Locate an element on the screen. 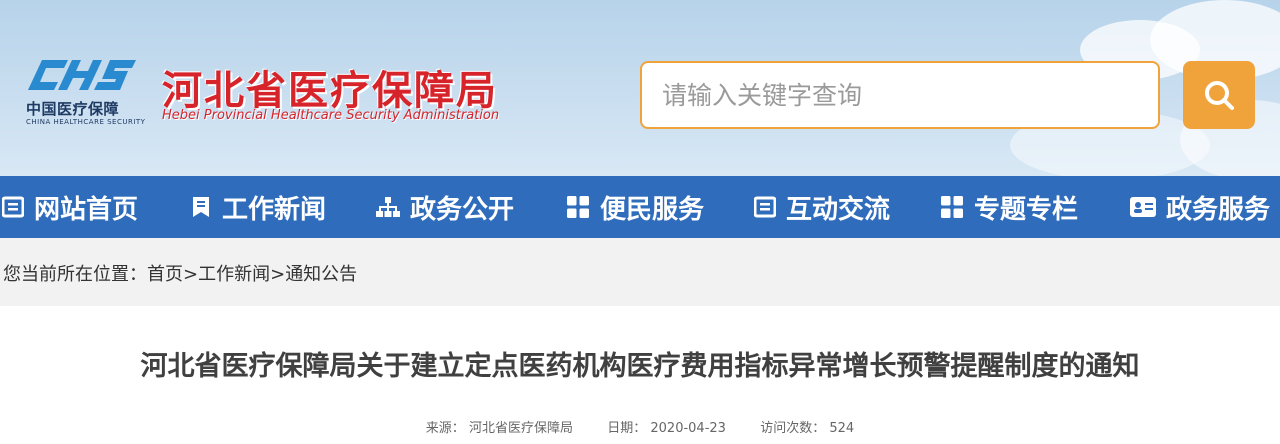  views-label: 访问次数： is located at coordinates (793, 428).